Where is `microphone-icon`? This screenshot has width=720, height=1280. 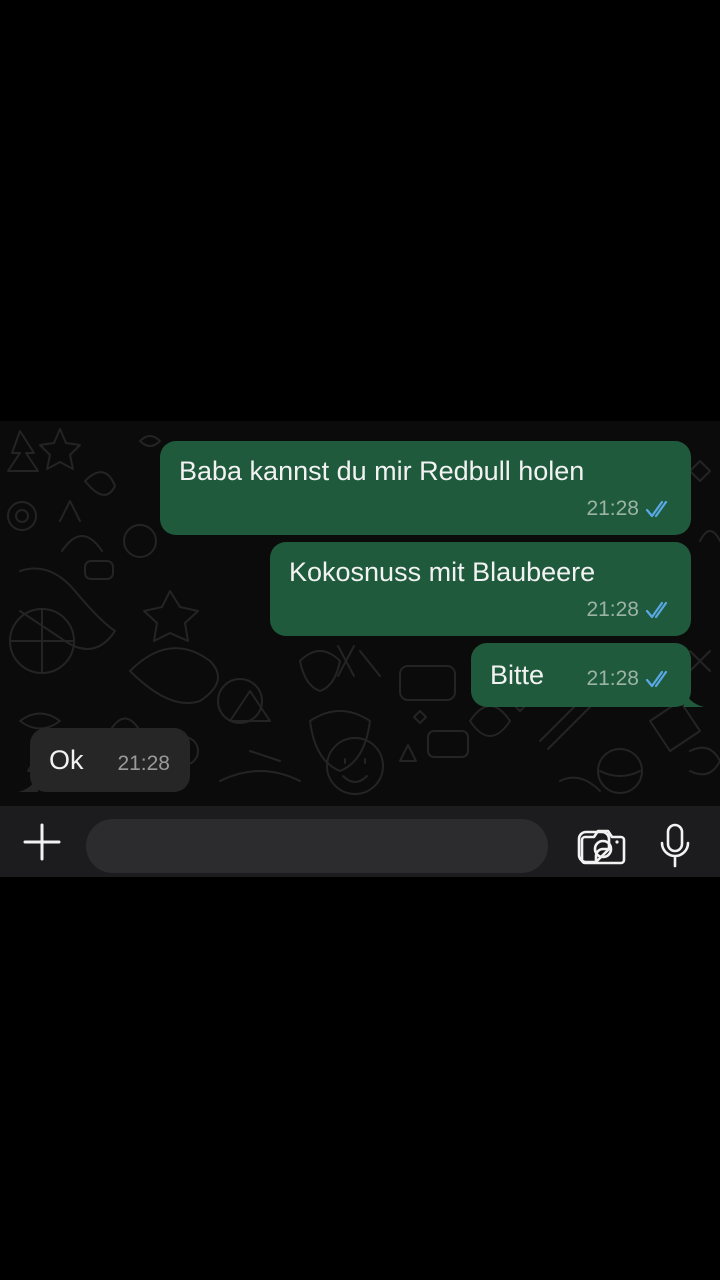 microphone-icon is located at coordinates (675, 846).